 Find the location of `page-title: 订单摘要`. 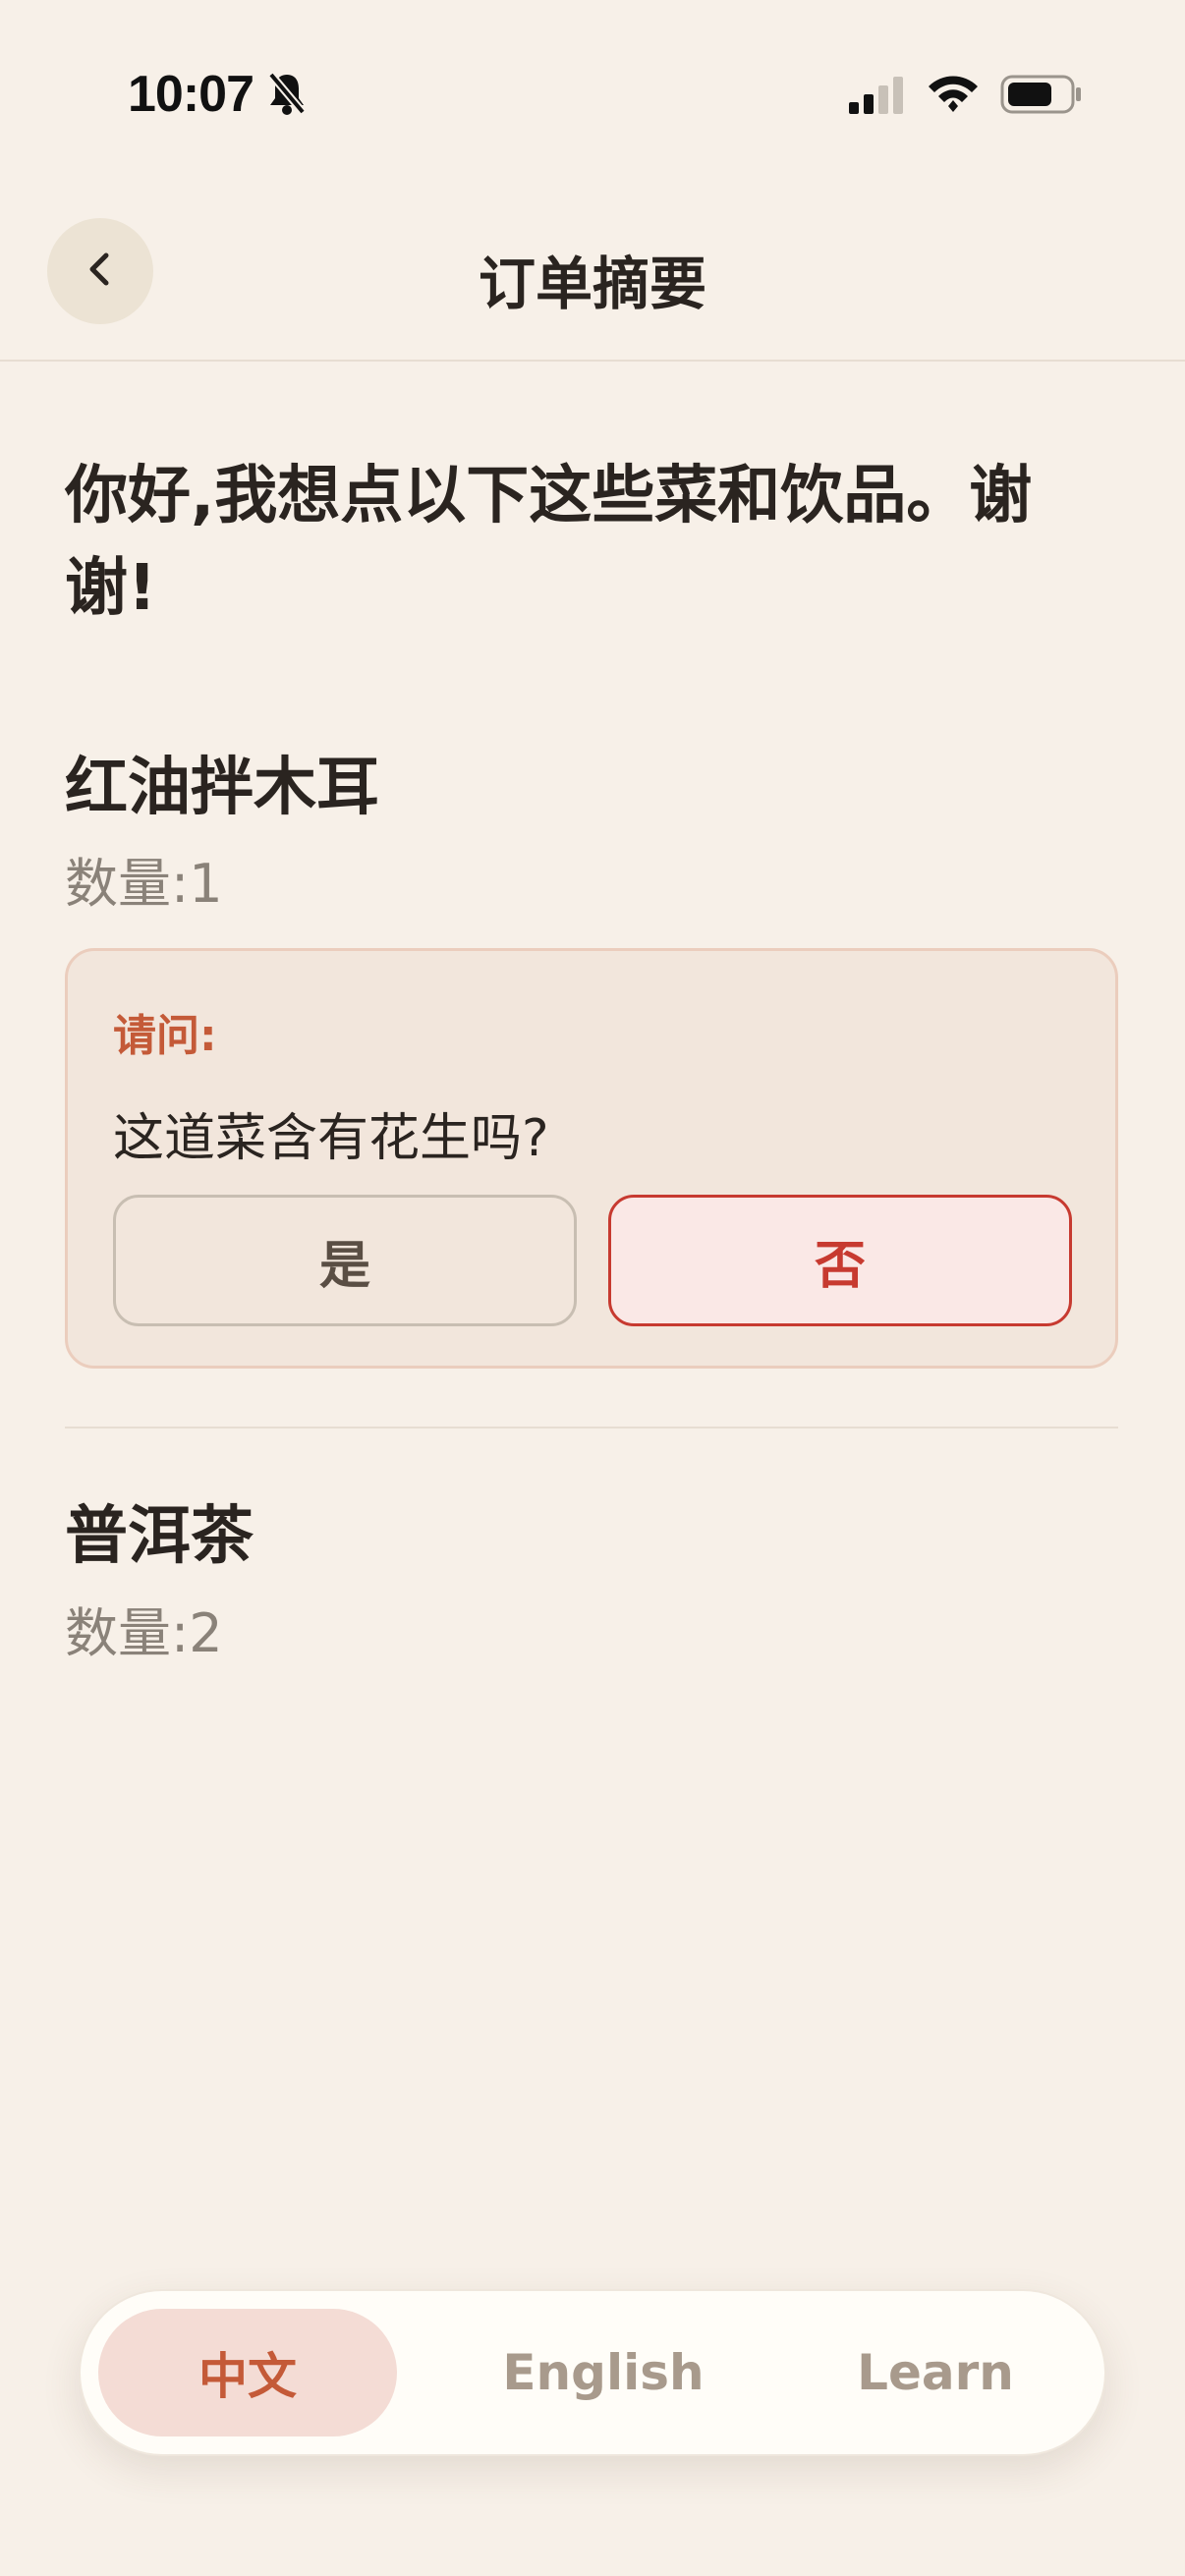

page-title: 订单摘要 is located at coordinates (592, 284).